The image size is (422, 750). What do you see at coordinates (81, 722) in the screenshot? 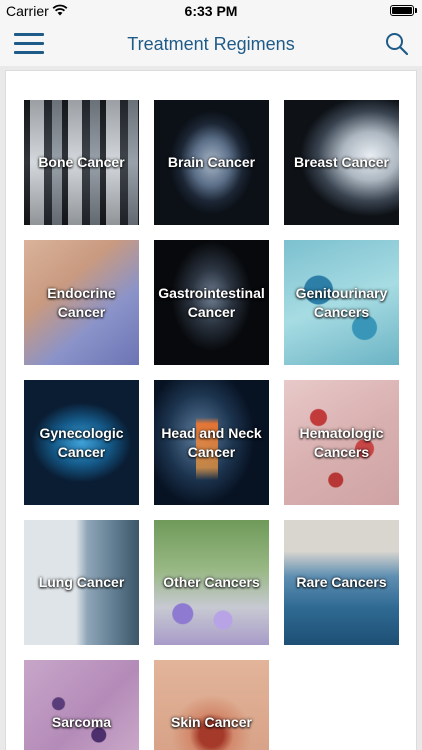
I see `tile-label: Sarcoma` at bounding box center [81, 722].